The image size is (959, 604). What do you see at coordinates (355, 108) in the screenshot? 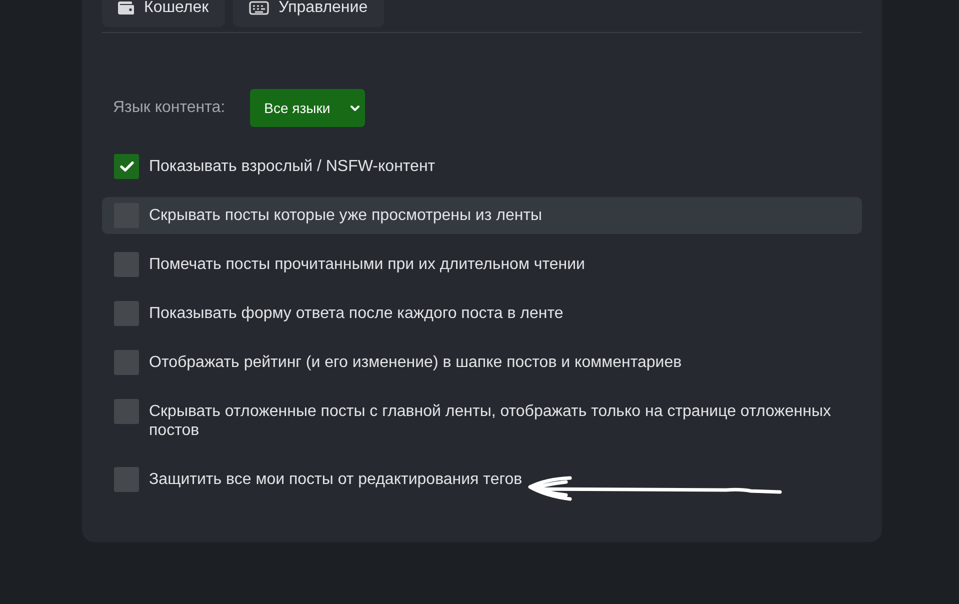
I see `chevron-icon` at bounding box center [355, 108].